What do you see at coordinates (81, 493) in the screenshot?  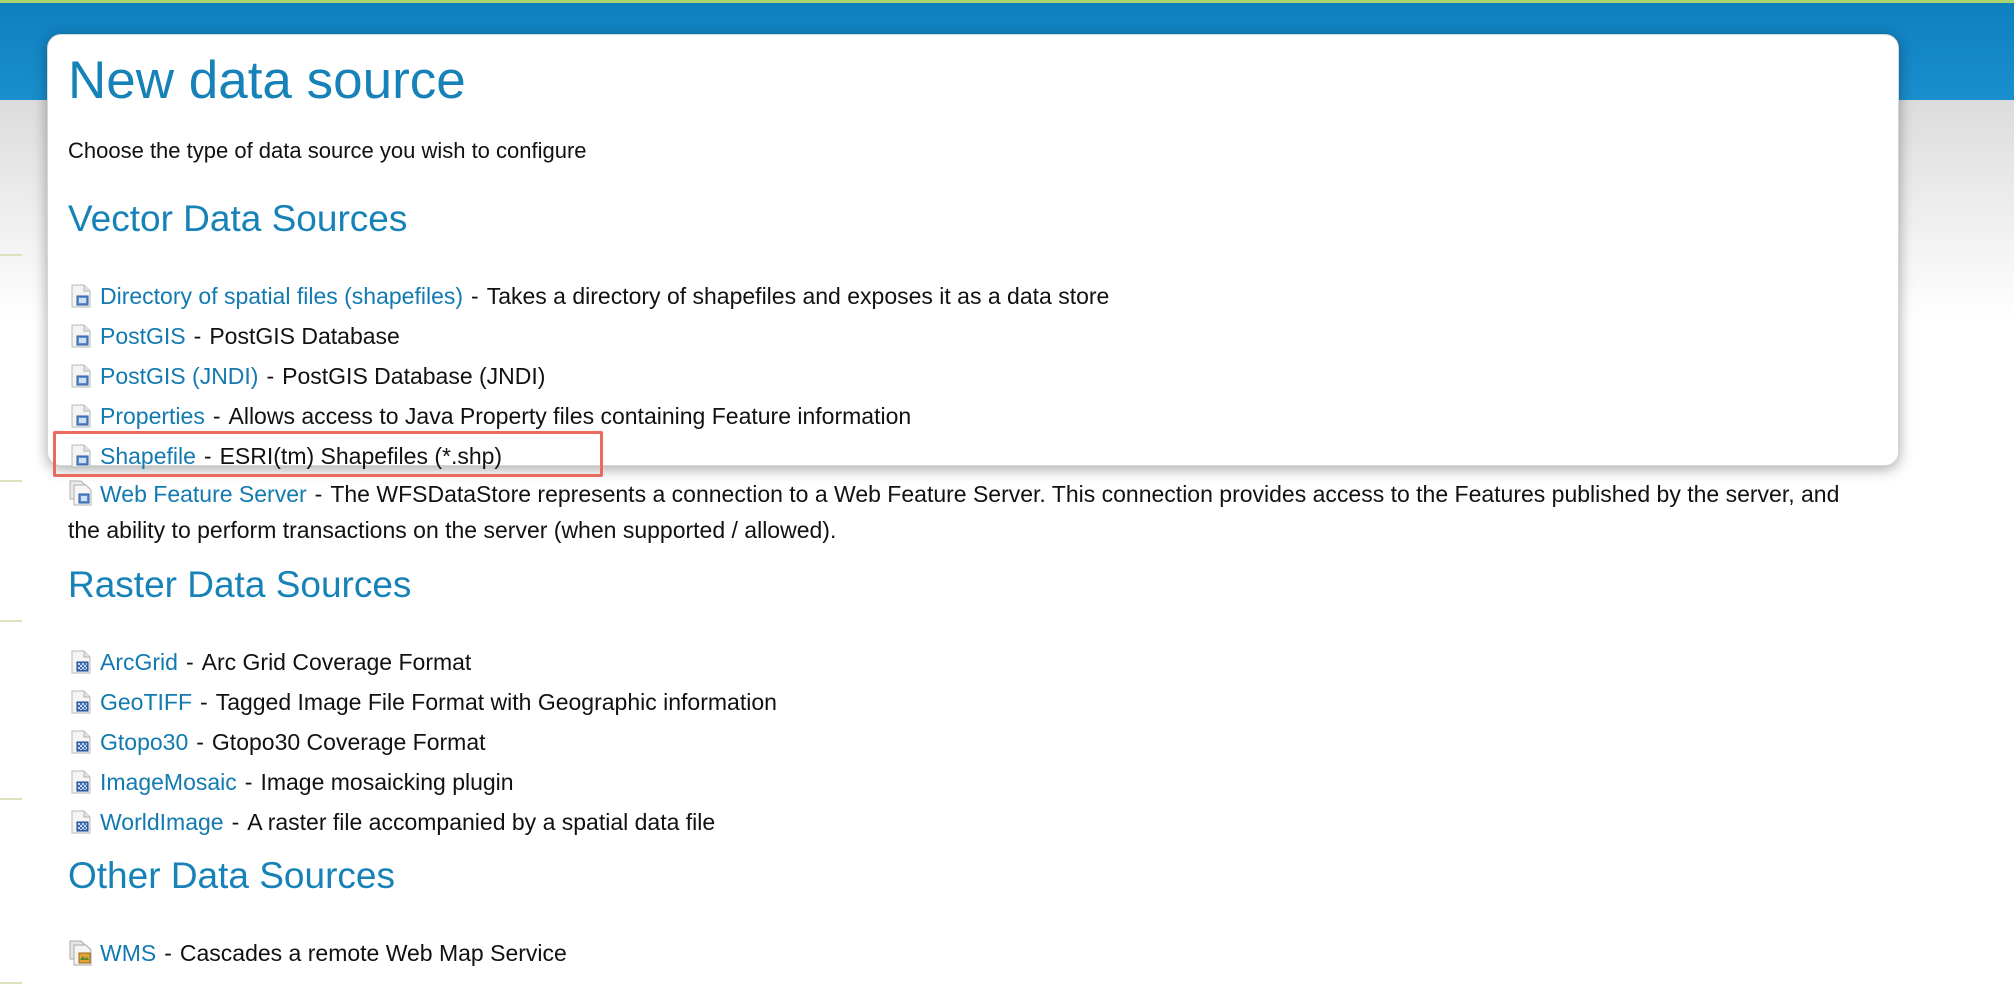 I see `wfs-store-icon` at bounding box center [81, 493].